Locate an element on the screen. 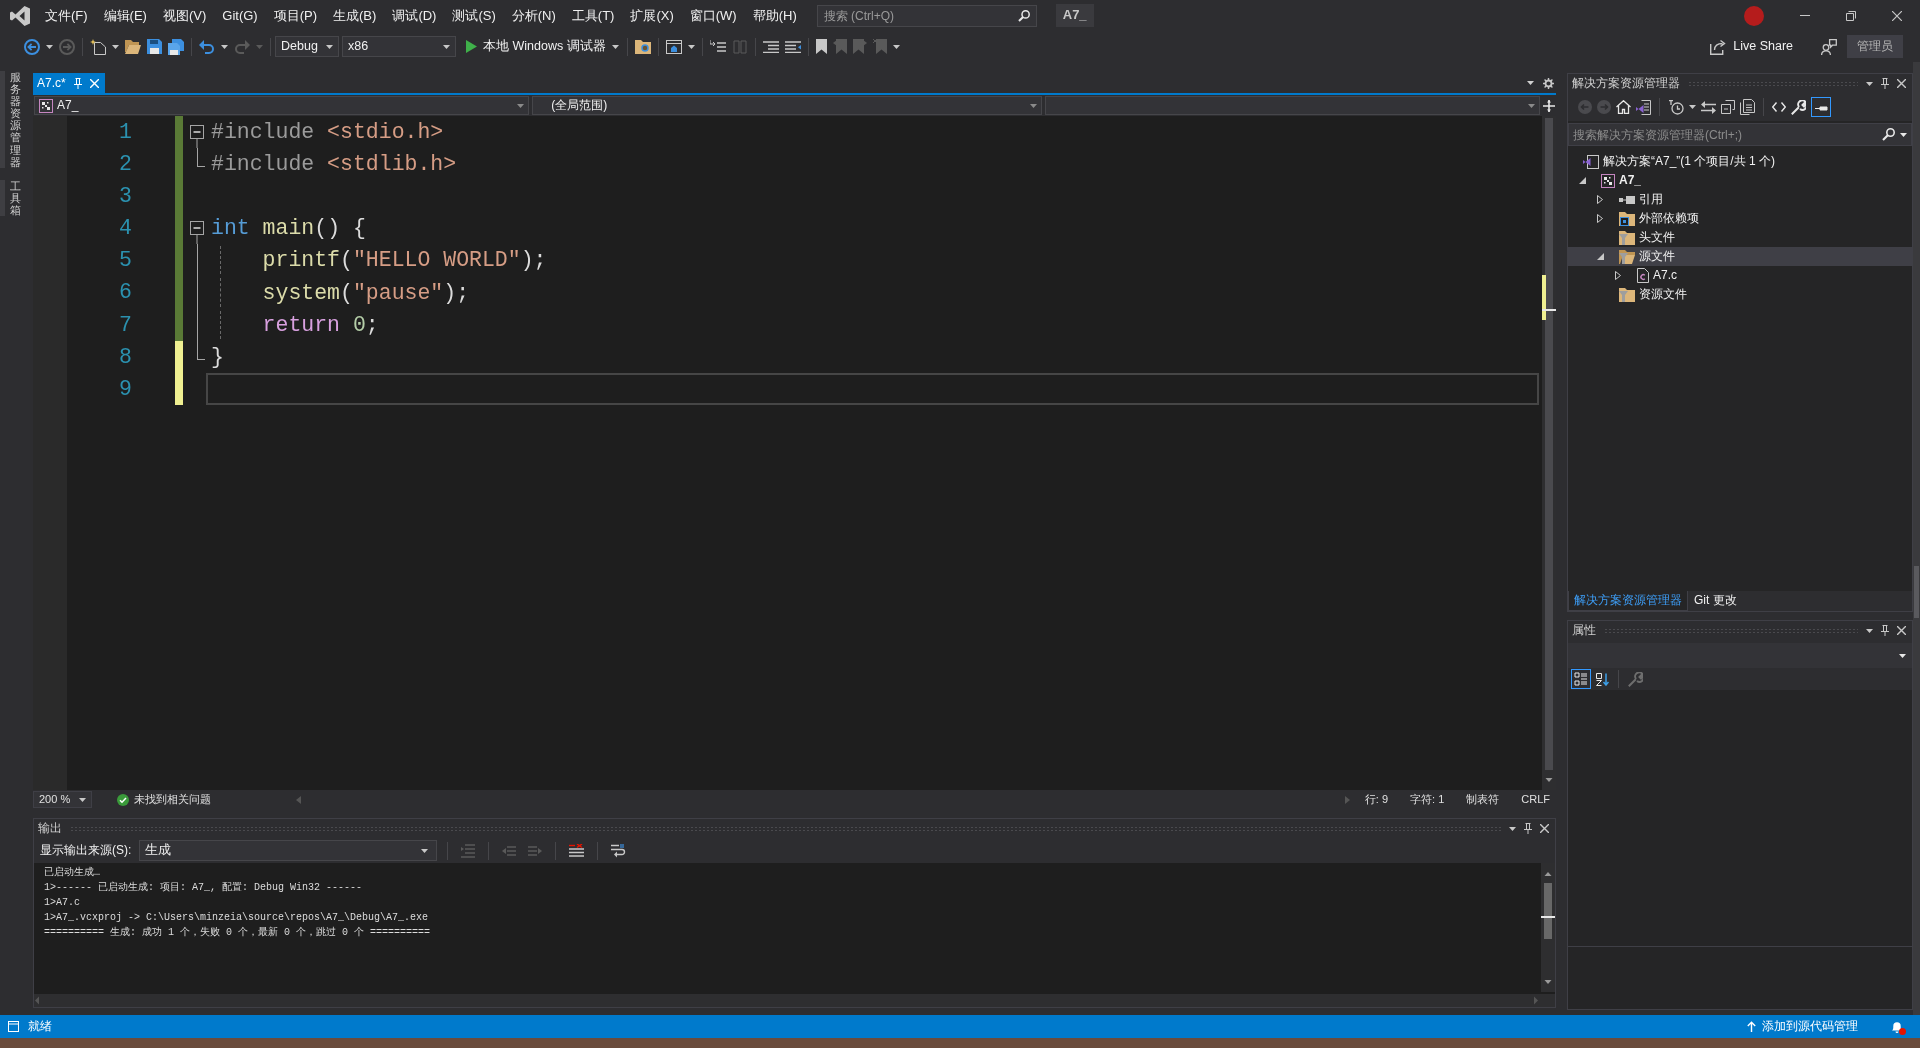 The width and height of the screenshot is (1920, 1048). live-share-button: Live Share is located at coordinates (1751, 46).